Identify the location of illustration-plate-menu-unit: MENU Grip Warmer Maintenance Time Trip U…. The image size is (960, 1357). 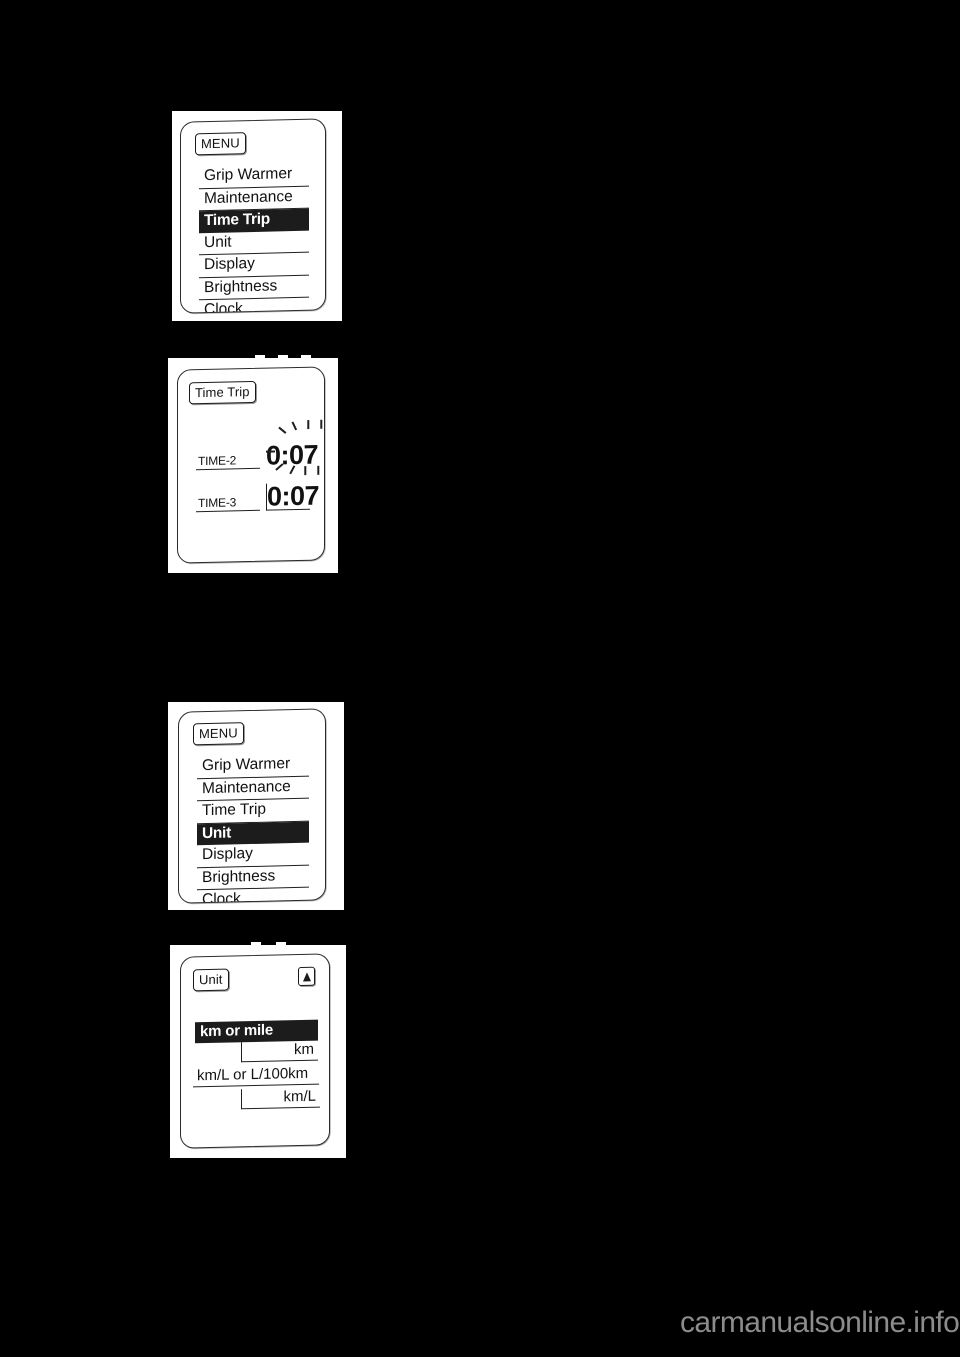
(256, 806).